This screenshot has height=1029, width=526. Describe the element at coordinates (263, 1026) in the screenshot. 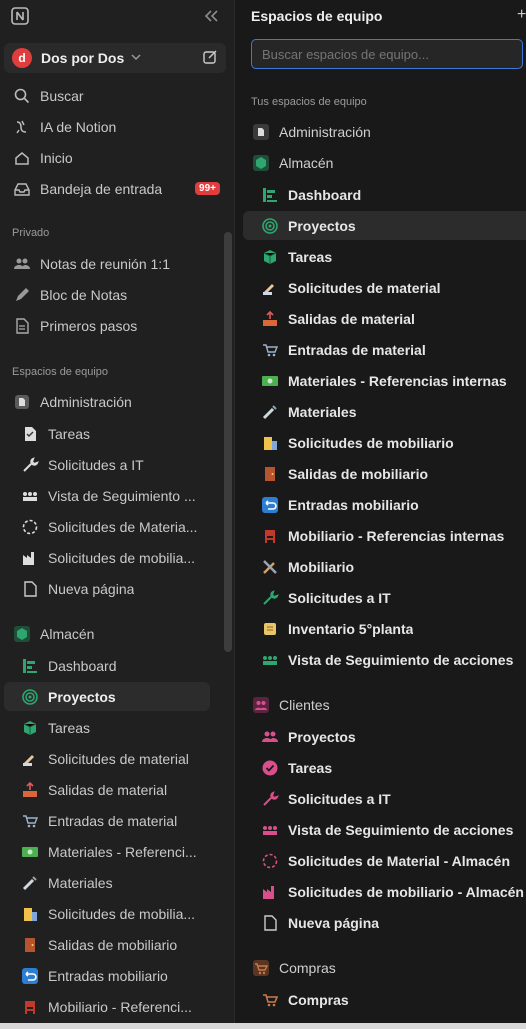

I see `window-bottom-edge` at that location.